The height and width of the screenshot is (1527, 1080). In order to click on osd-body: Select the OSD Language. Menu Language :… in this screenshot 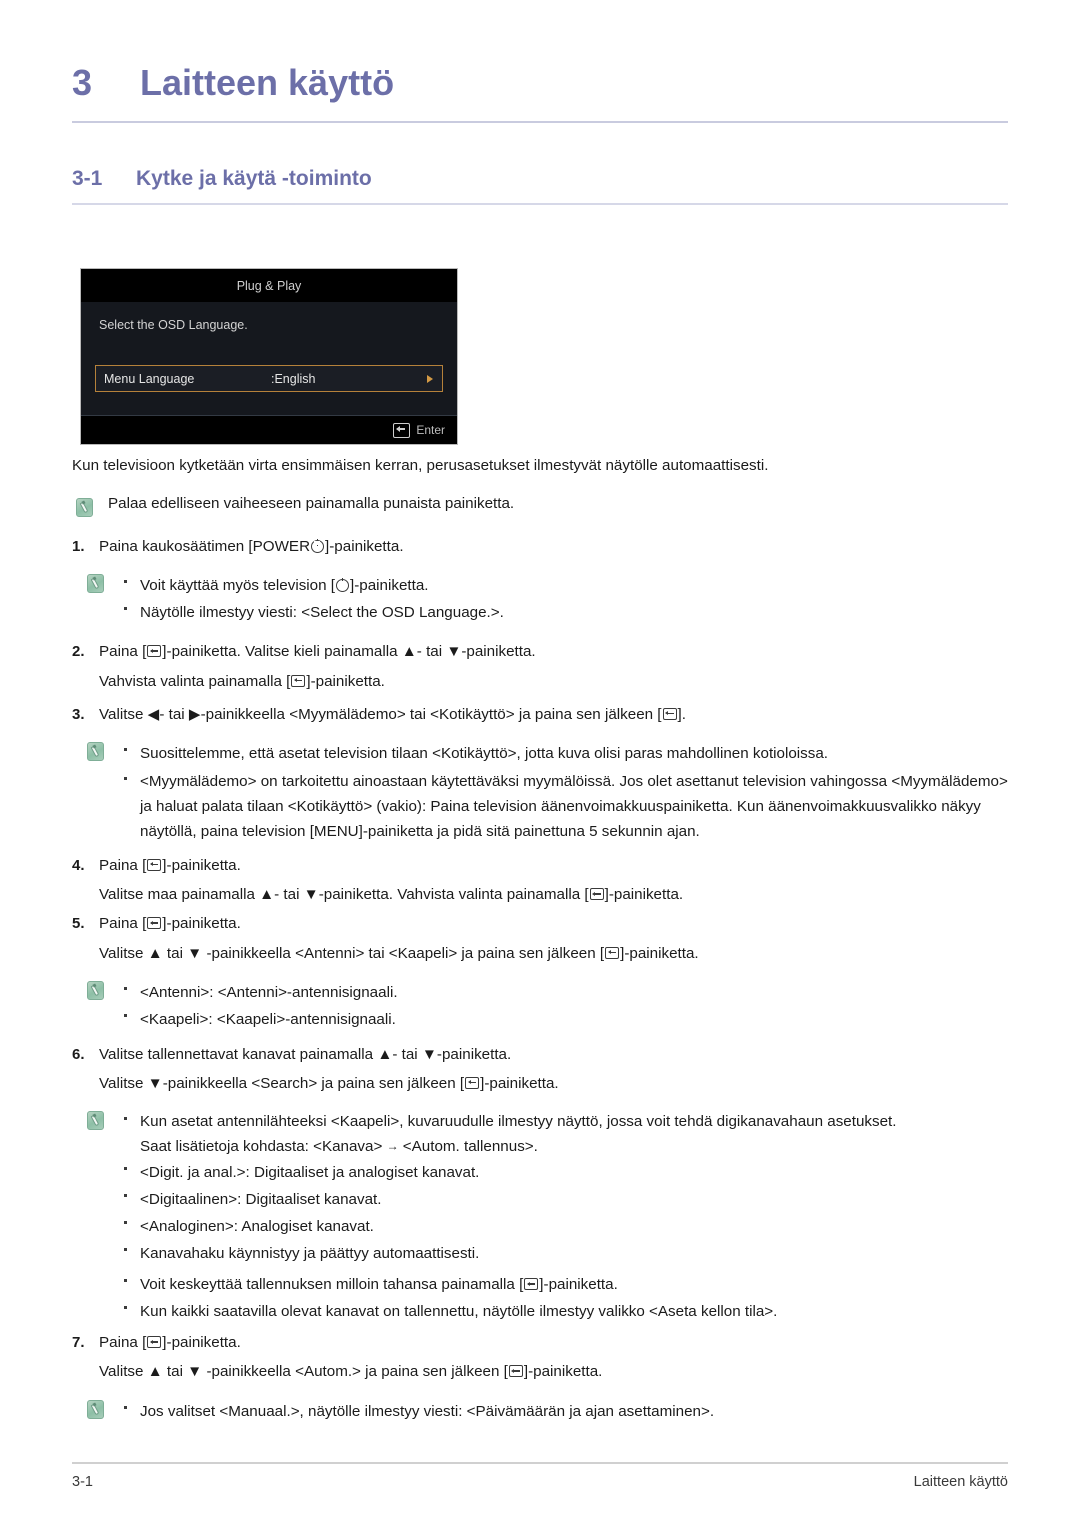, I will do `click(269, 359)`.